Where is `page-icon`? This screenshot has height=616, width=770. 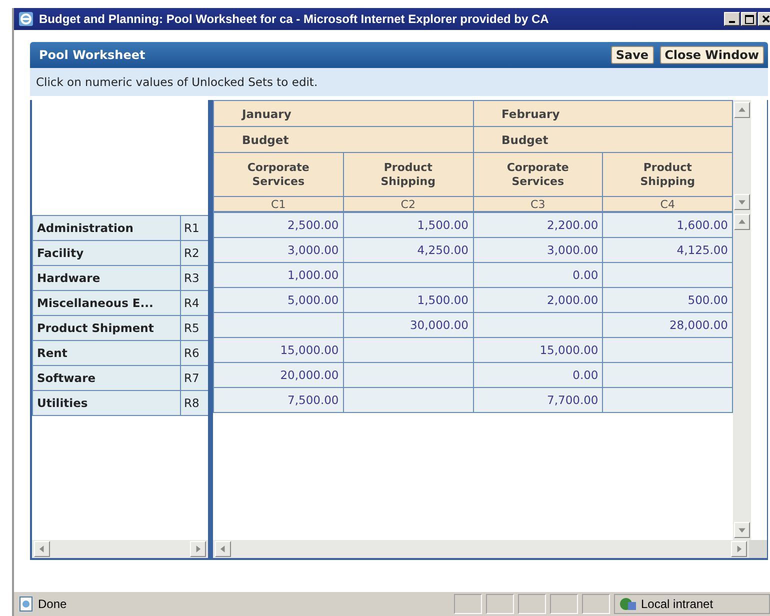 page-icon is located at coordinates (26, 604).